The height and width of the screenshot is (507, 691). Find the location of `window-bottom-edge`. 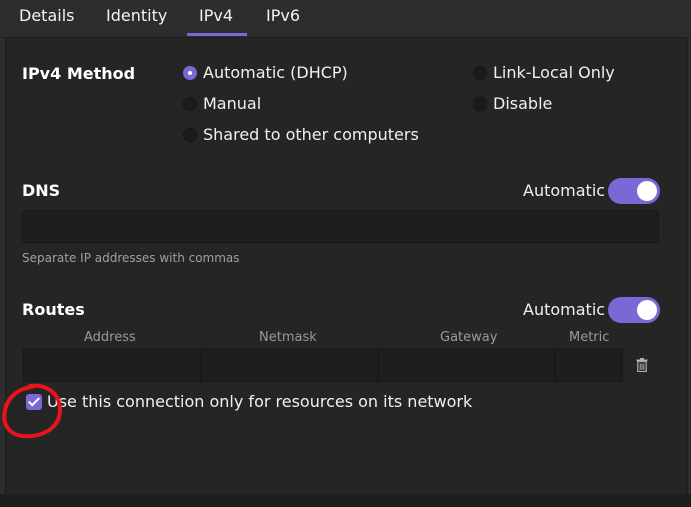

window-bottom-edge is located at coordinates (345, 500).